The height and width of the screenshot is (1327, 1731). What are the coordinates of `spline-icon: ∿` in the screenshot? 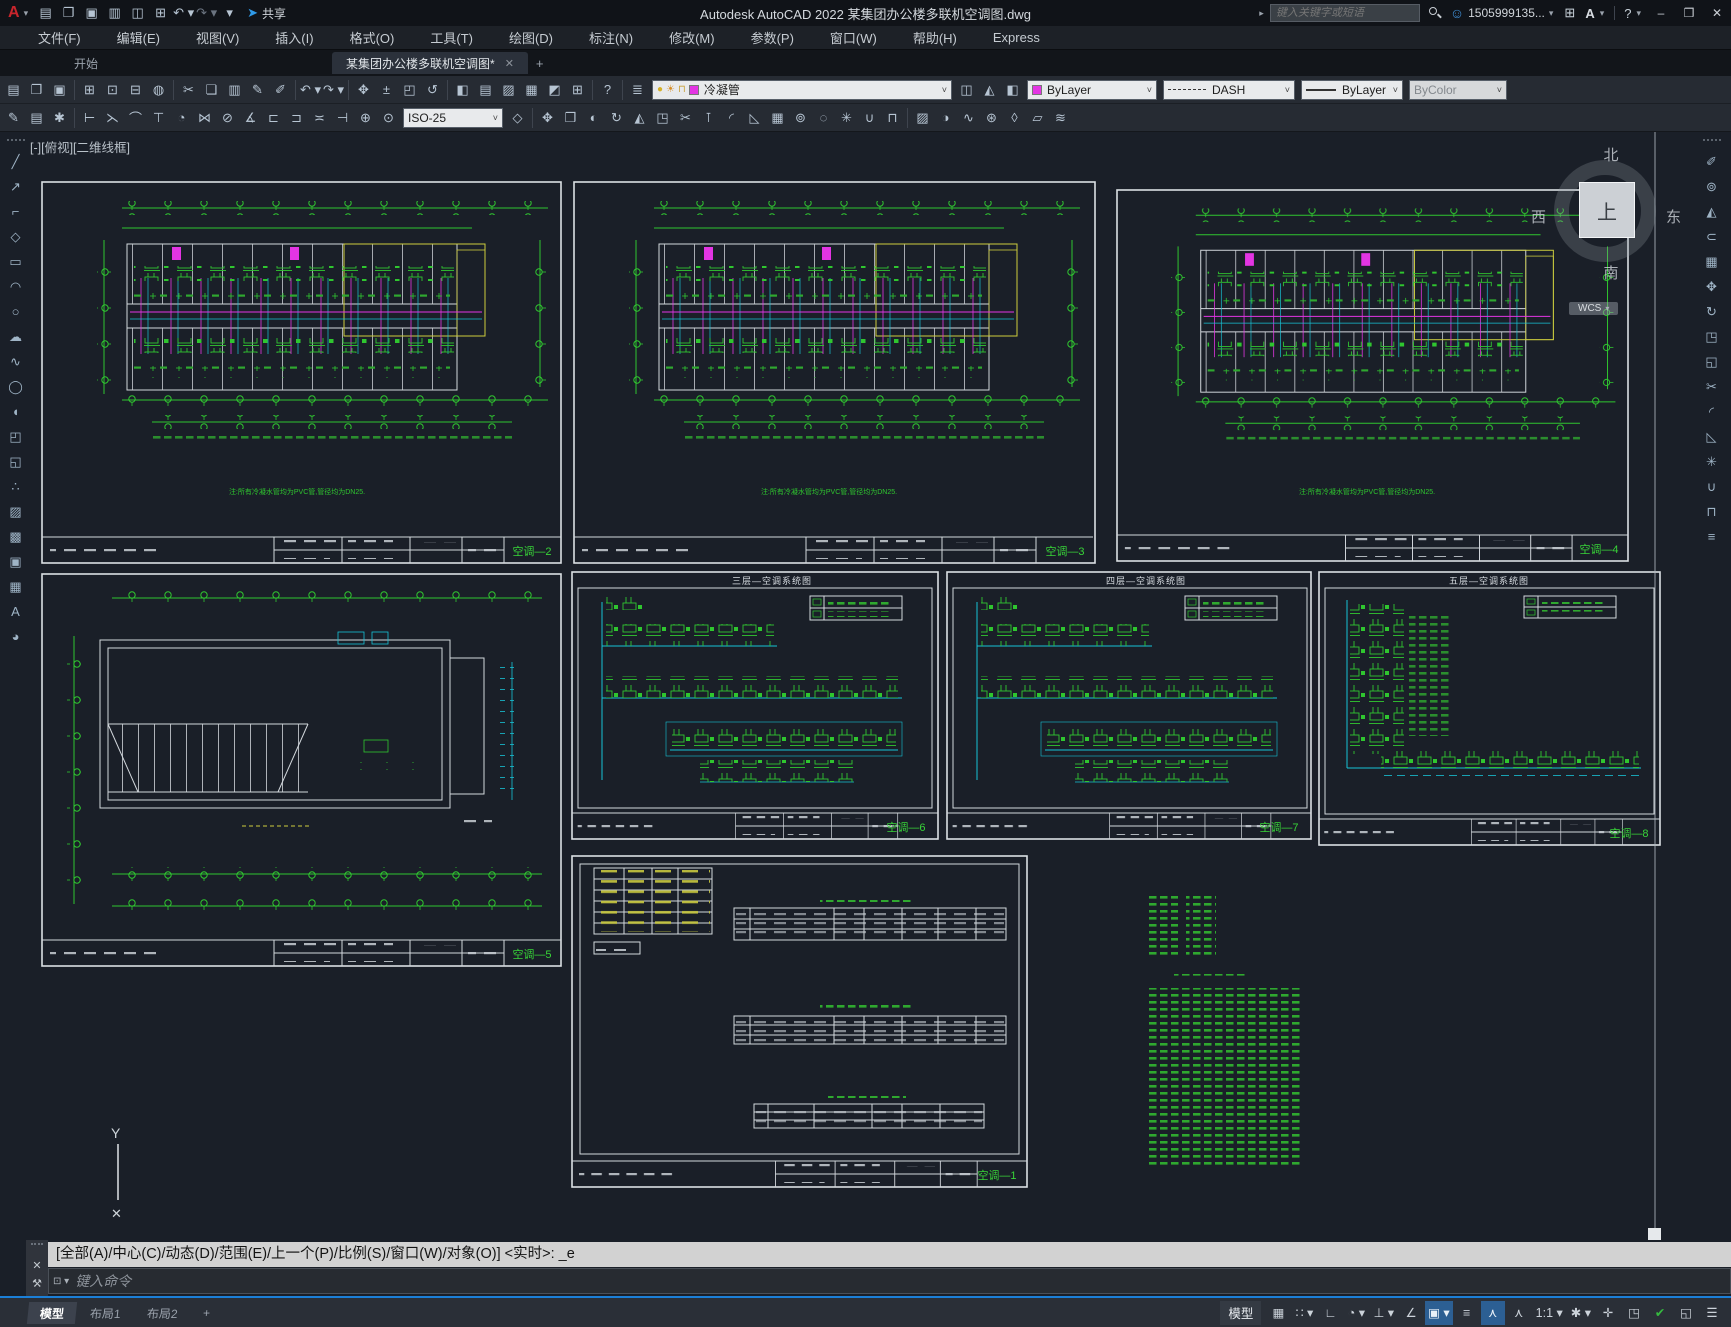 It's located at (15, 361).